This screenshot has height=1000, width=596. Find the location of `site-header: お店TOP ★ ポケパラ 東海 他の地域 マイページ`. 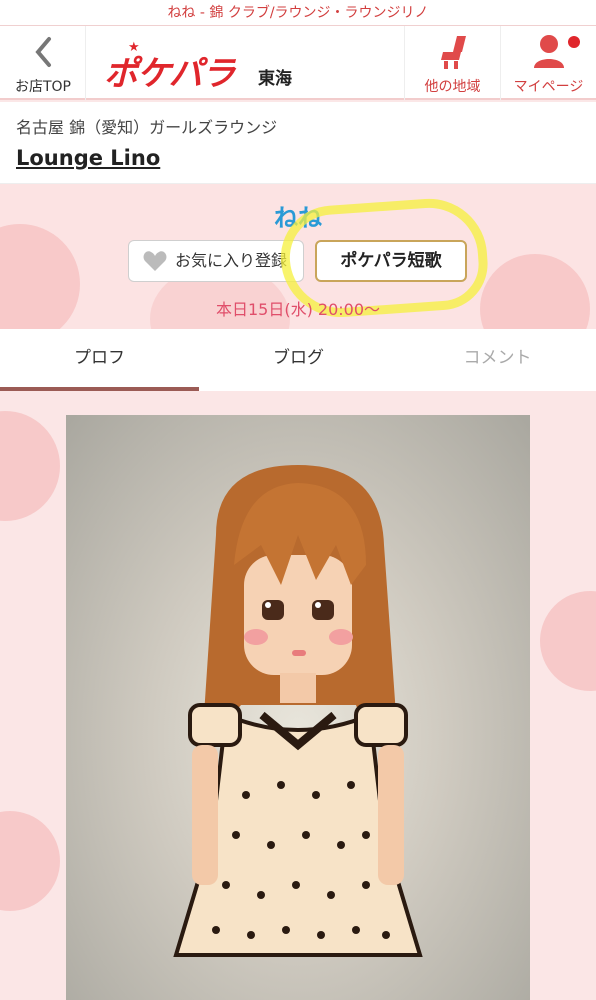

site-header: お店TOP ★ ポケパラ 東海 他の地域 マイページ is located at coordinates (298, 63).